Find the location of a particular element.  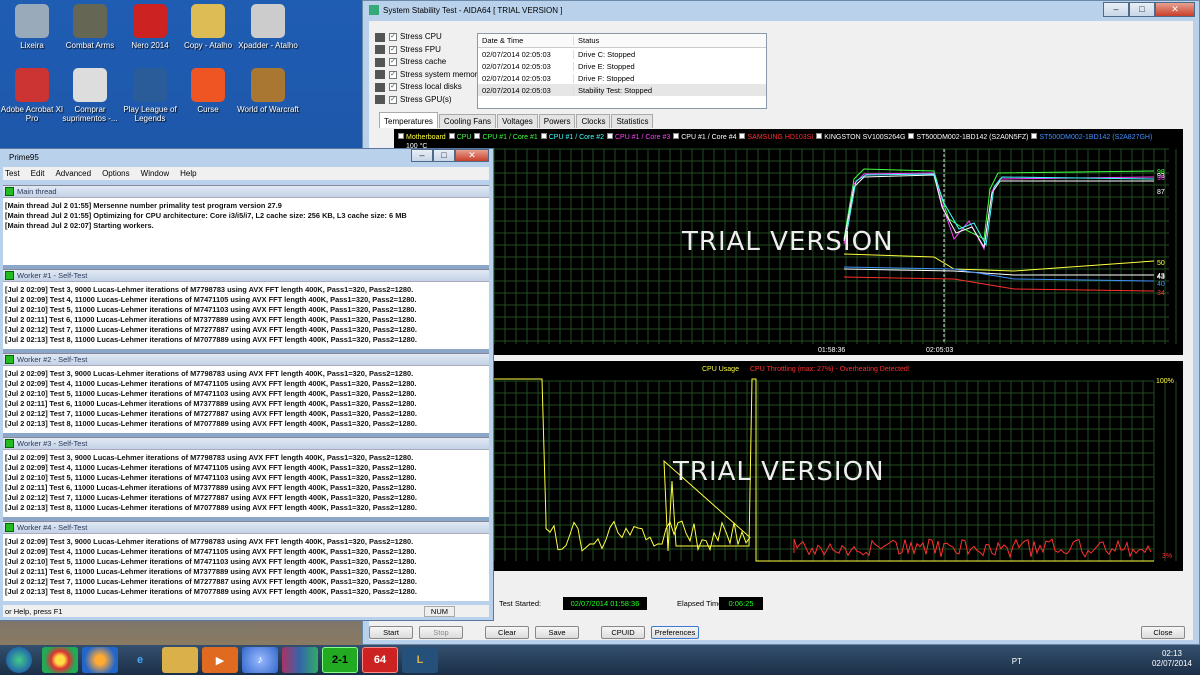

log-header-status: Status is located at coordinates (669, 40).